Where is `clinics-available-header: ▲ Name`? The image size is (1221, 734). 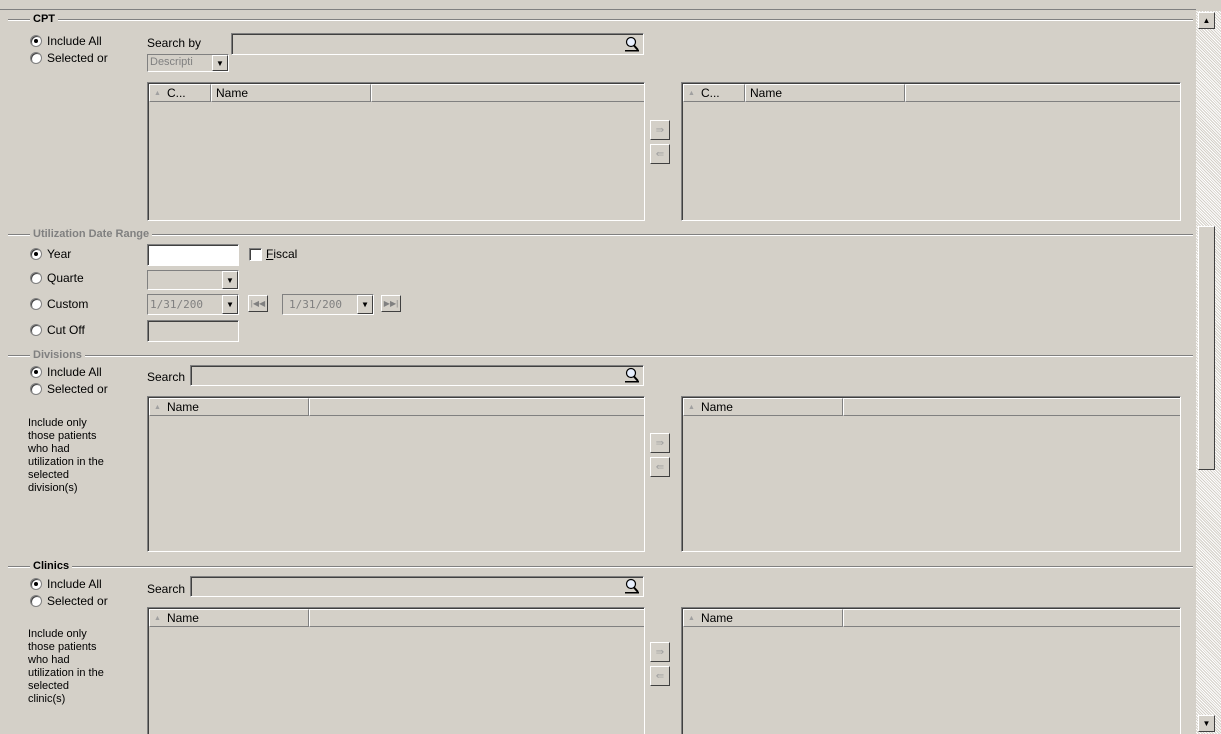 clinics-available-header: ▲ Name is located at coordinates (396, 618).